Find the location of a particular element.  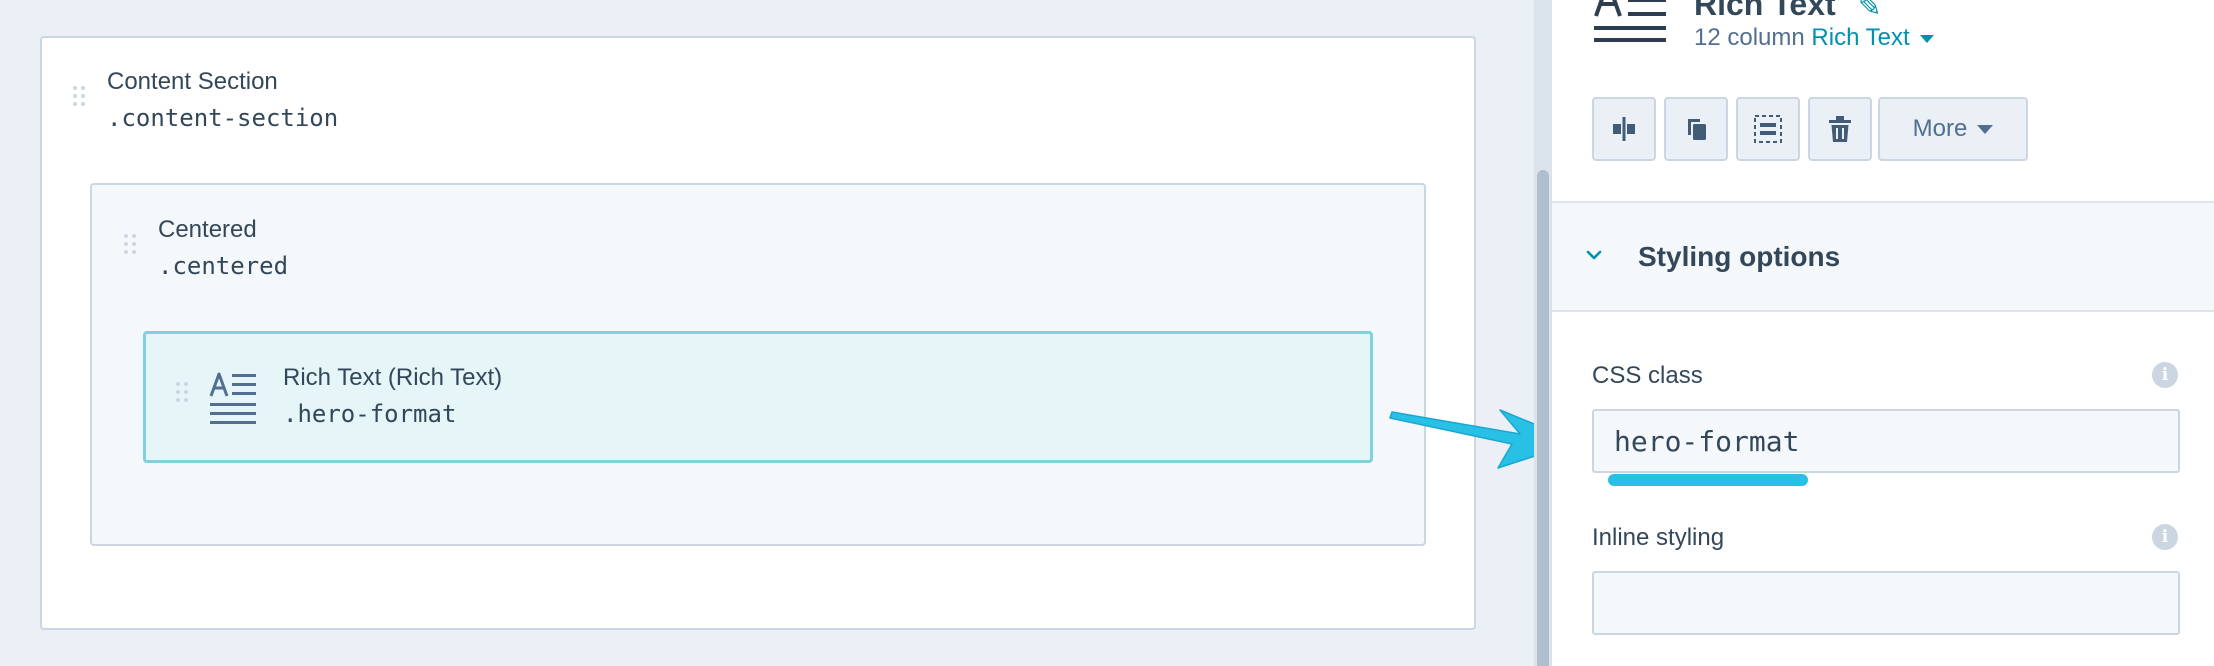

centered-class-name: .centered is located at coordinates (223, 266).